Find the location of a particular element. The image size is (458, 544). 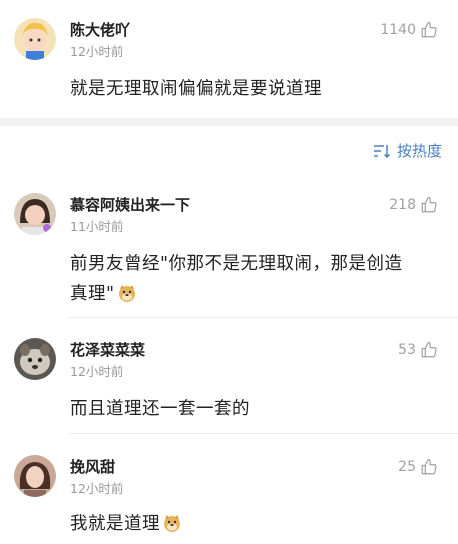

username: 慕容阿姨出来一下 is located at coordinates (130, 205).